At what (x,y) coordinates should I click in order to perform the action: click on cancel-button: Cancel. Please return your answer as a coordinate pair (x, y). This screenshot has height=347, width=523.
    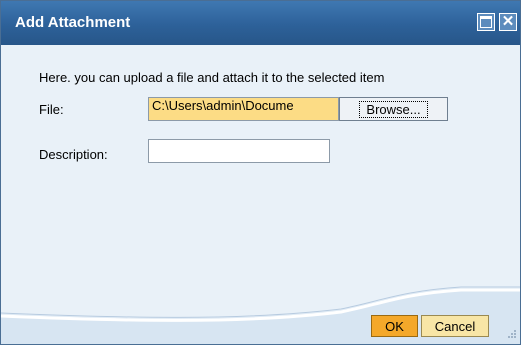
    Looking at the image, I should click on (455, 326).